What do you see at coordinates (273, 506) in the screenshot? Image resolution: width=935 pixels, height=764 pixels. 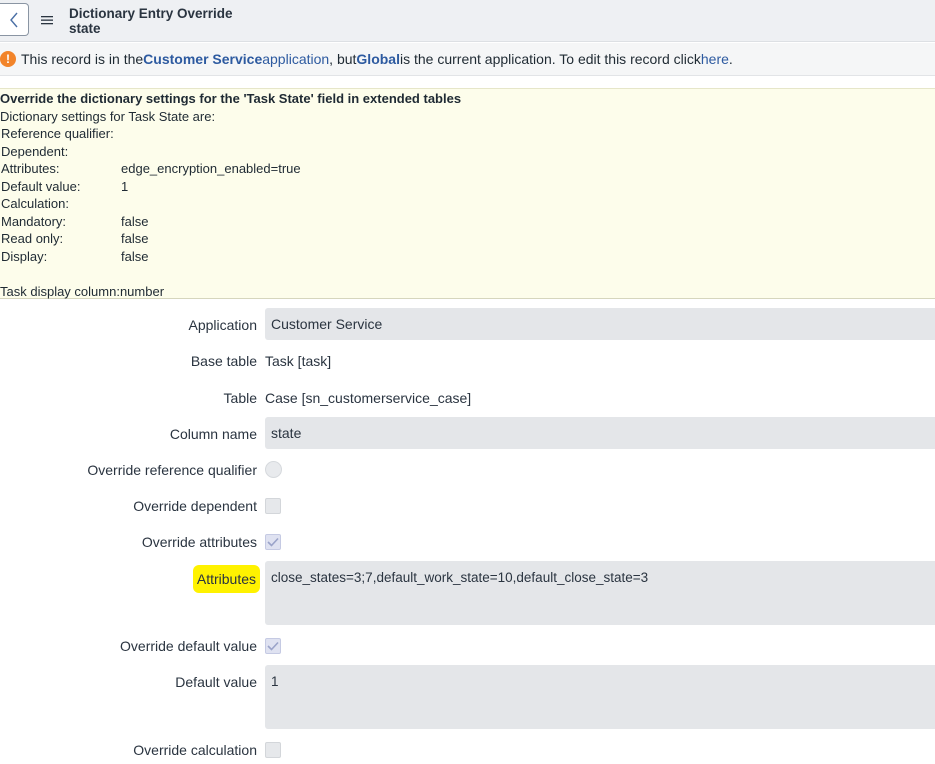 I see `override-dependent-checkbox` at bounding box center [273, 506].